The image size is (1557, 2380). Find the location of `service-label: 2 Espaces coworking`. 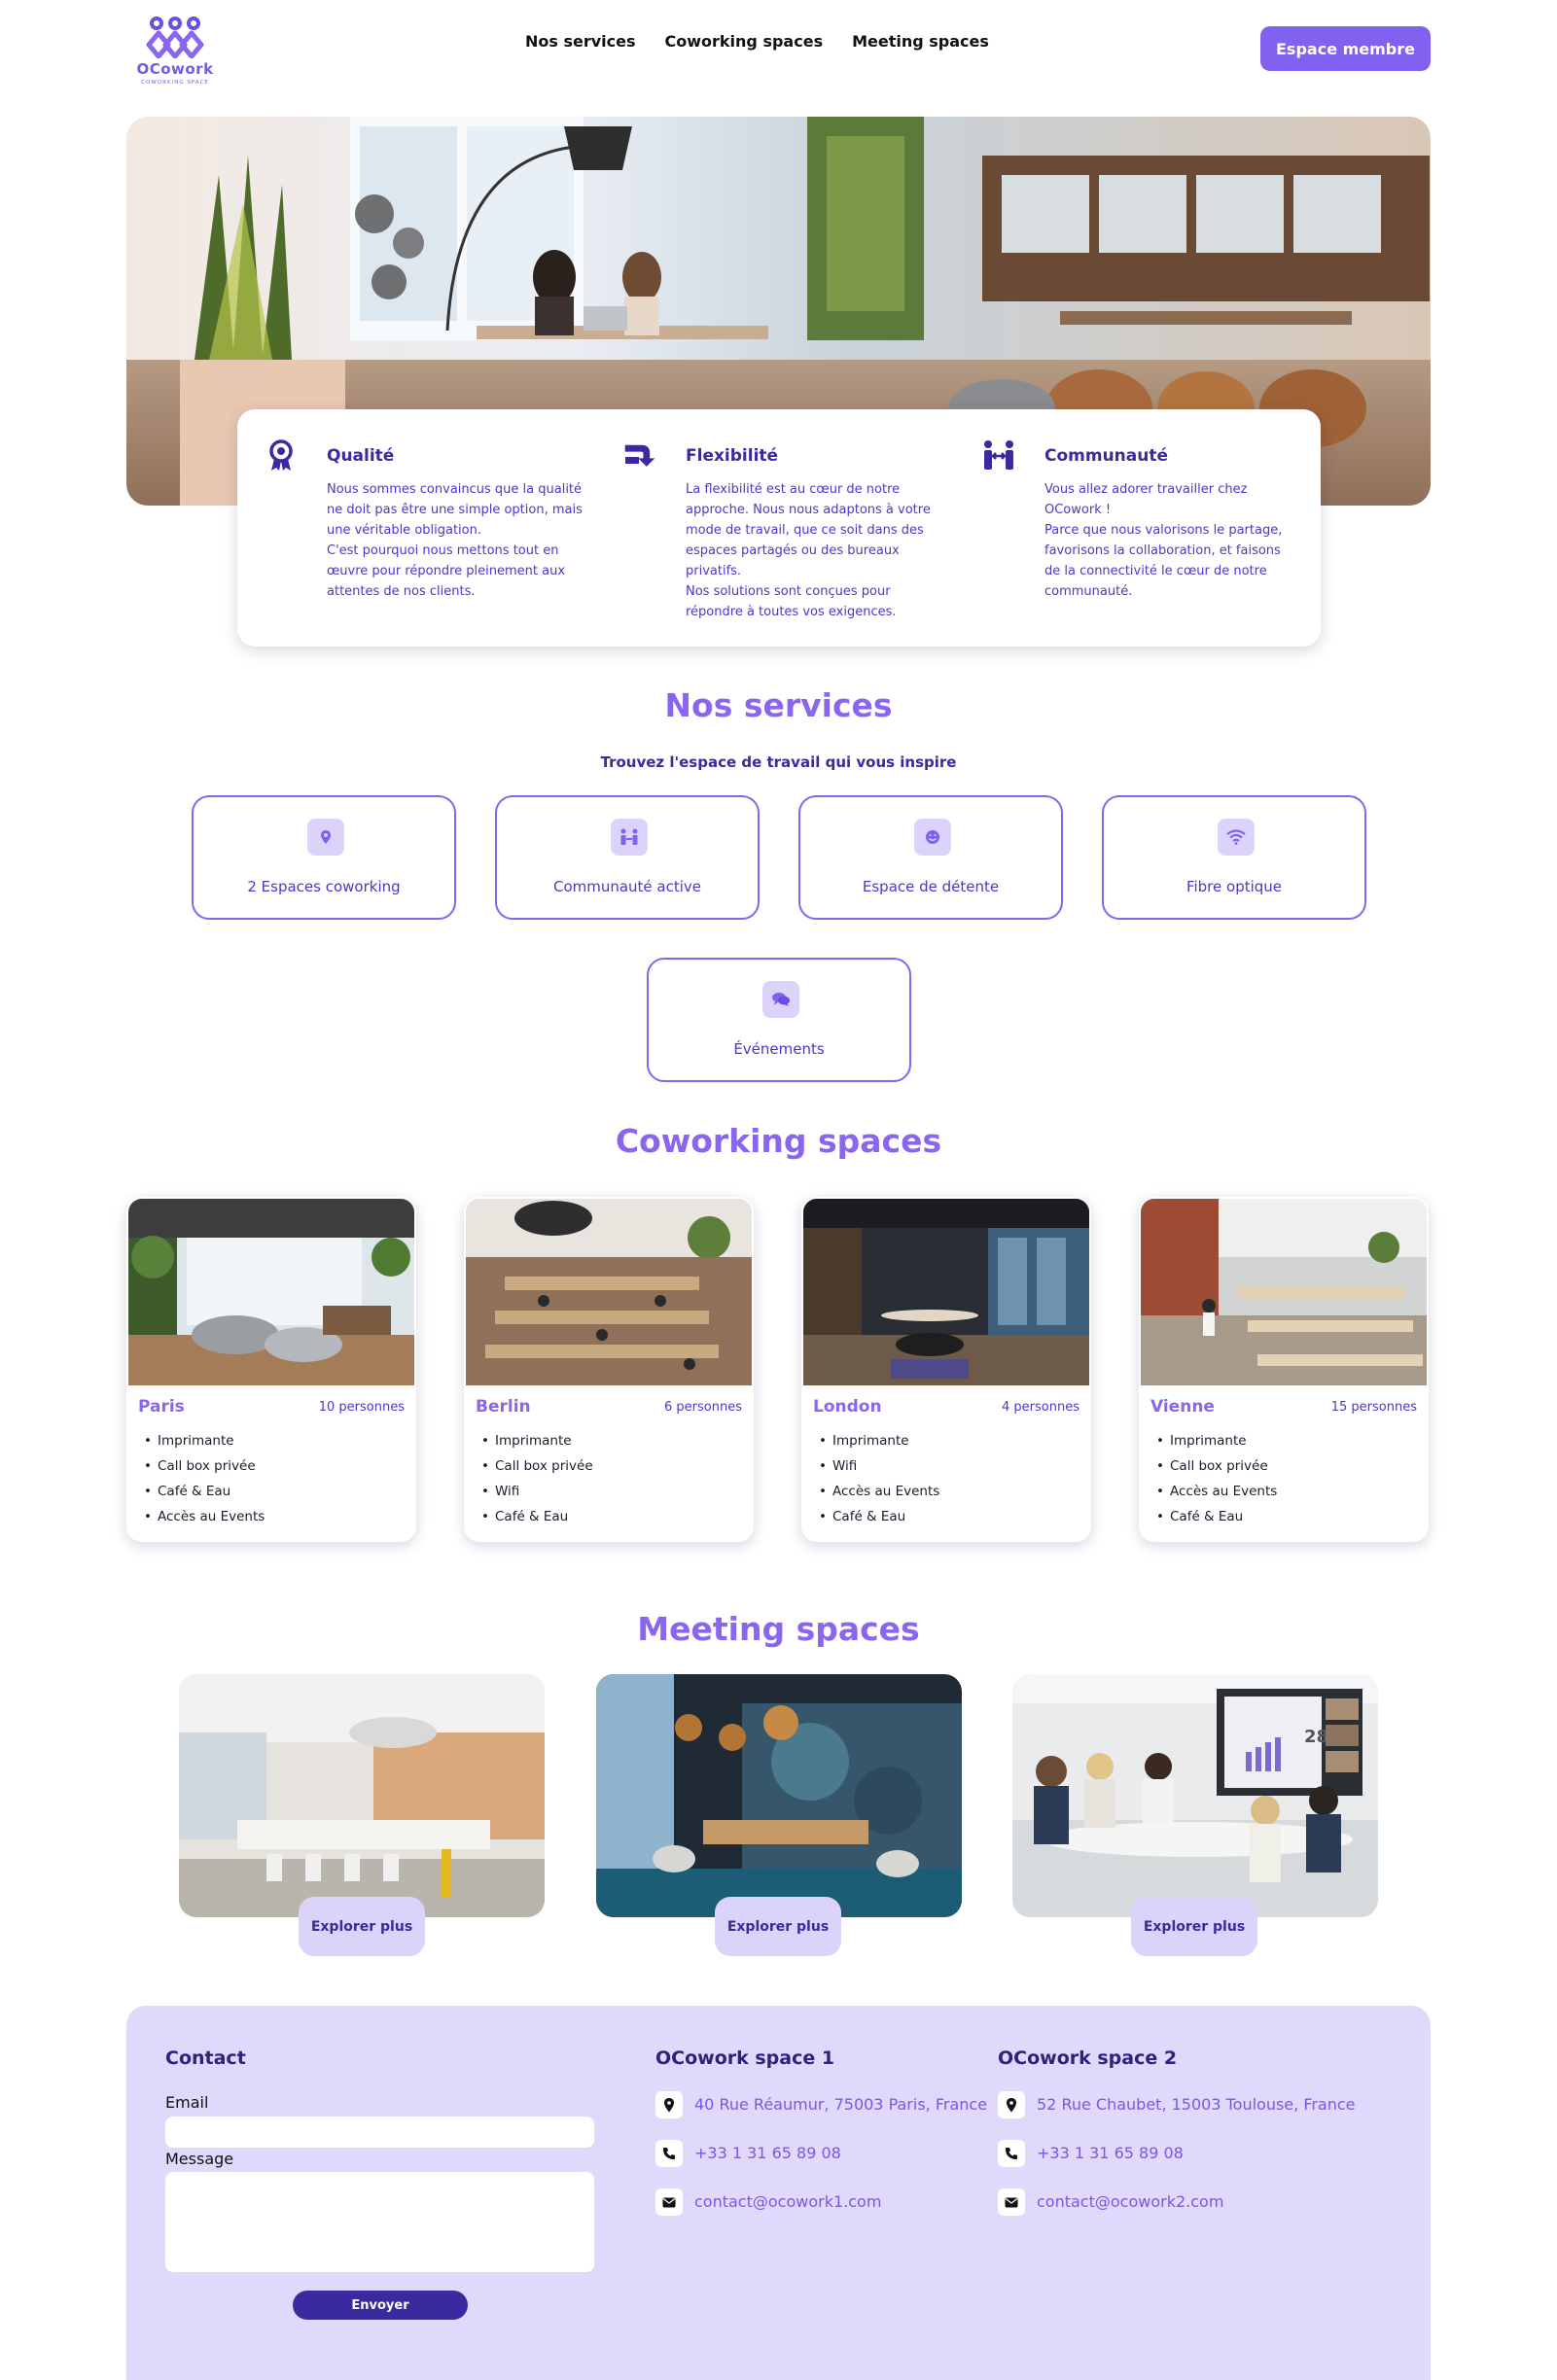

service-label: 2 Espaces coworking is located at coordinates (324, 886).